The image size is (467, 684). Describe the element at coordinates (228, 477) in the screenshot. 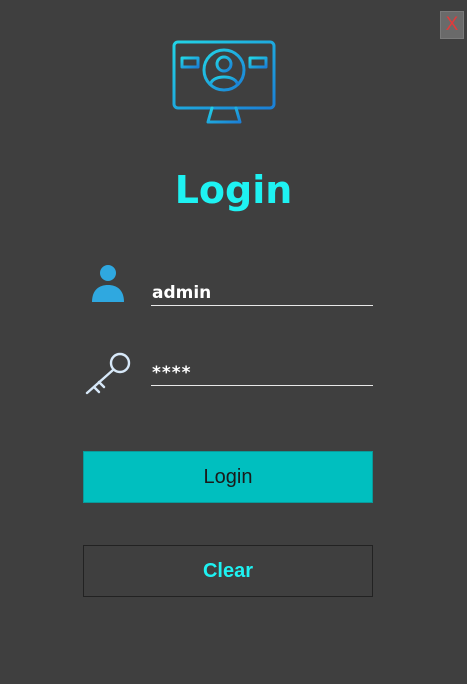

I see `login-button: Login` at that location.